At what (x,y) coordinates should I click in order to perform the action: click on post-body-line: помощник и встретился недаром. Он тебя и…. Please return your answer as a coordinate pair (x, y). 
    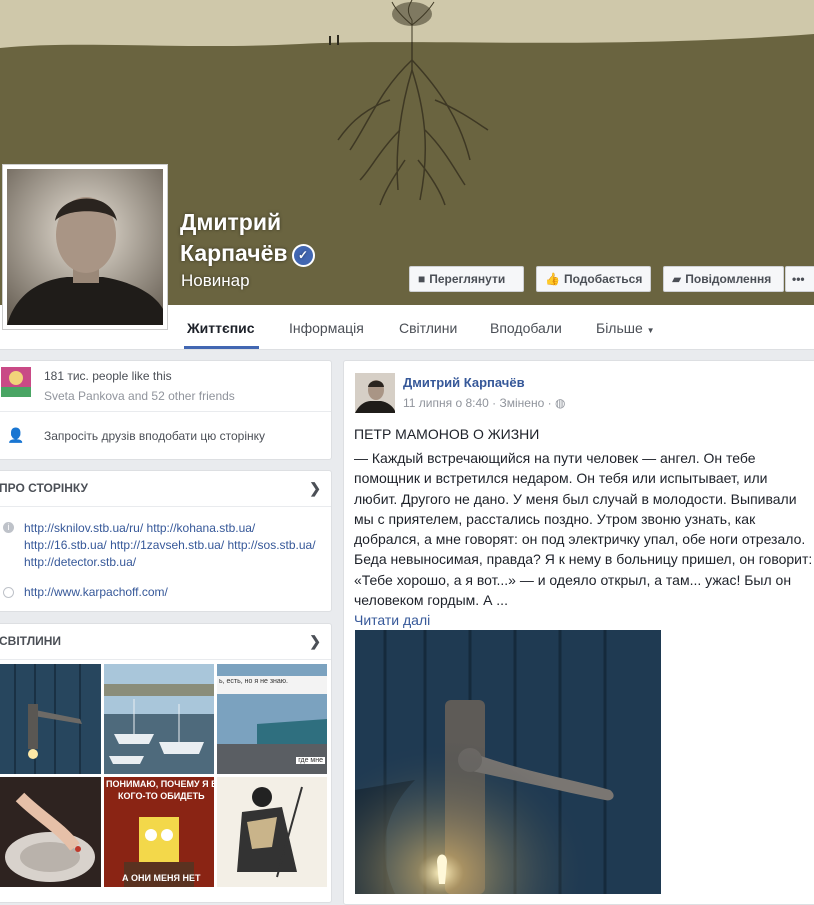
    Looking at the image, I should click on (561, 478).